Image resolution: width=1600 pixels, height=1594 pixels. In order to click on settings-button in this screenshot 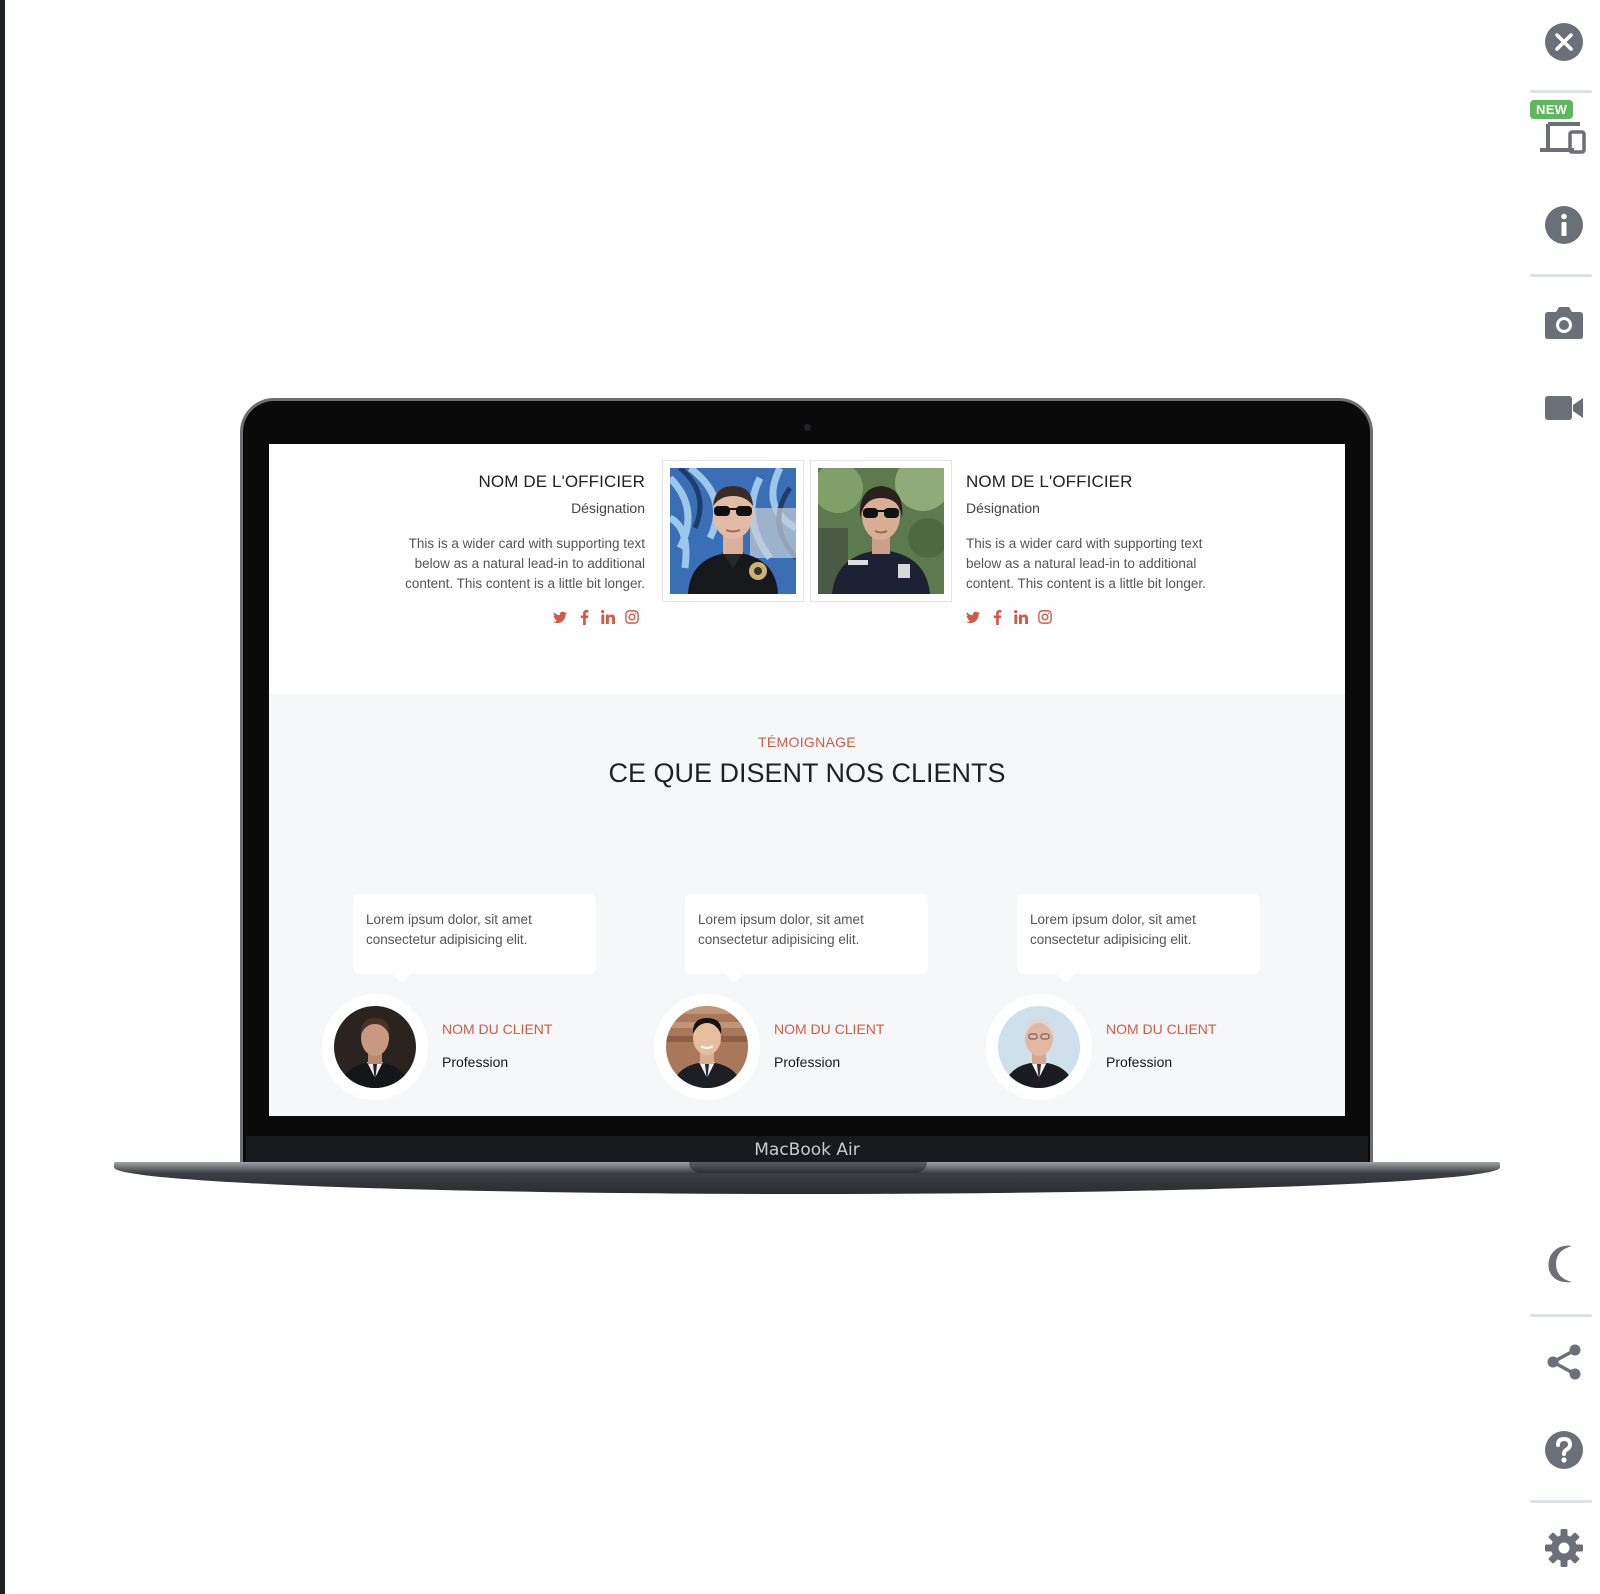, I will do `click(1564, 1548)`.